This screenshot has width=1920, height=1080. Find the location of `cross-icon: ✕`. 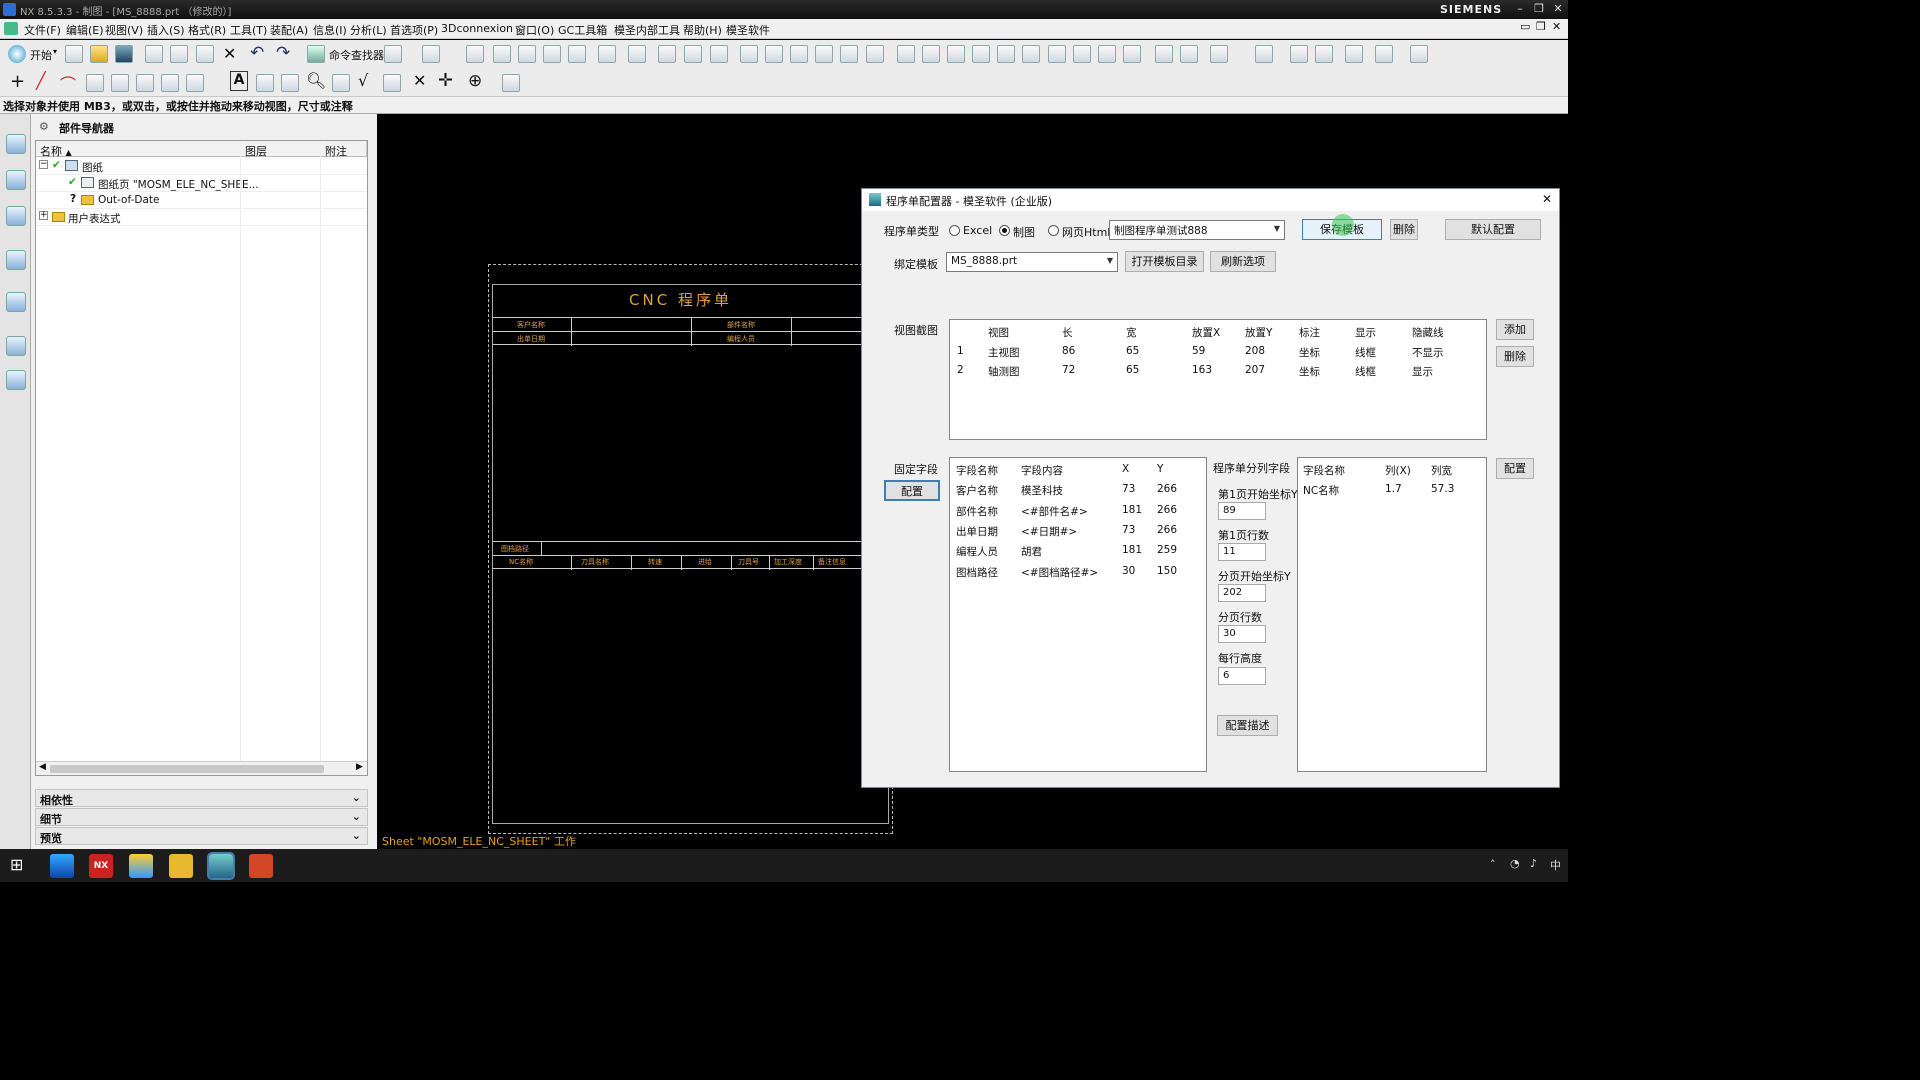

cross-icon: ✕ is located at coordinates (419, 80).